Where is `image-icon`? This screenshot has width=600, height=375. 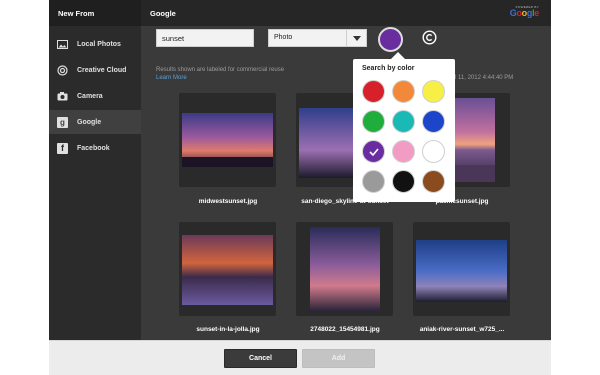
image-icon is located at coordinates (62, 44).